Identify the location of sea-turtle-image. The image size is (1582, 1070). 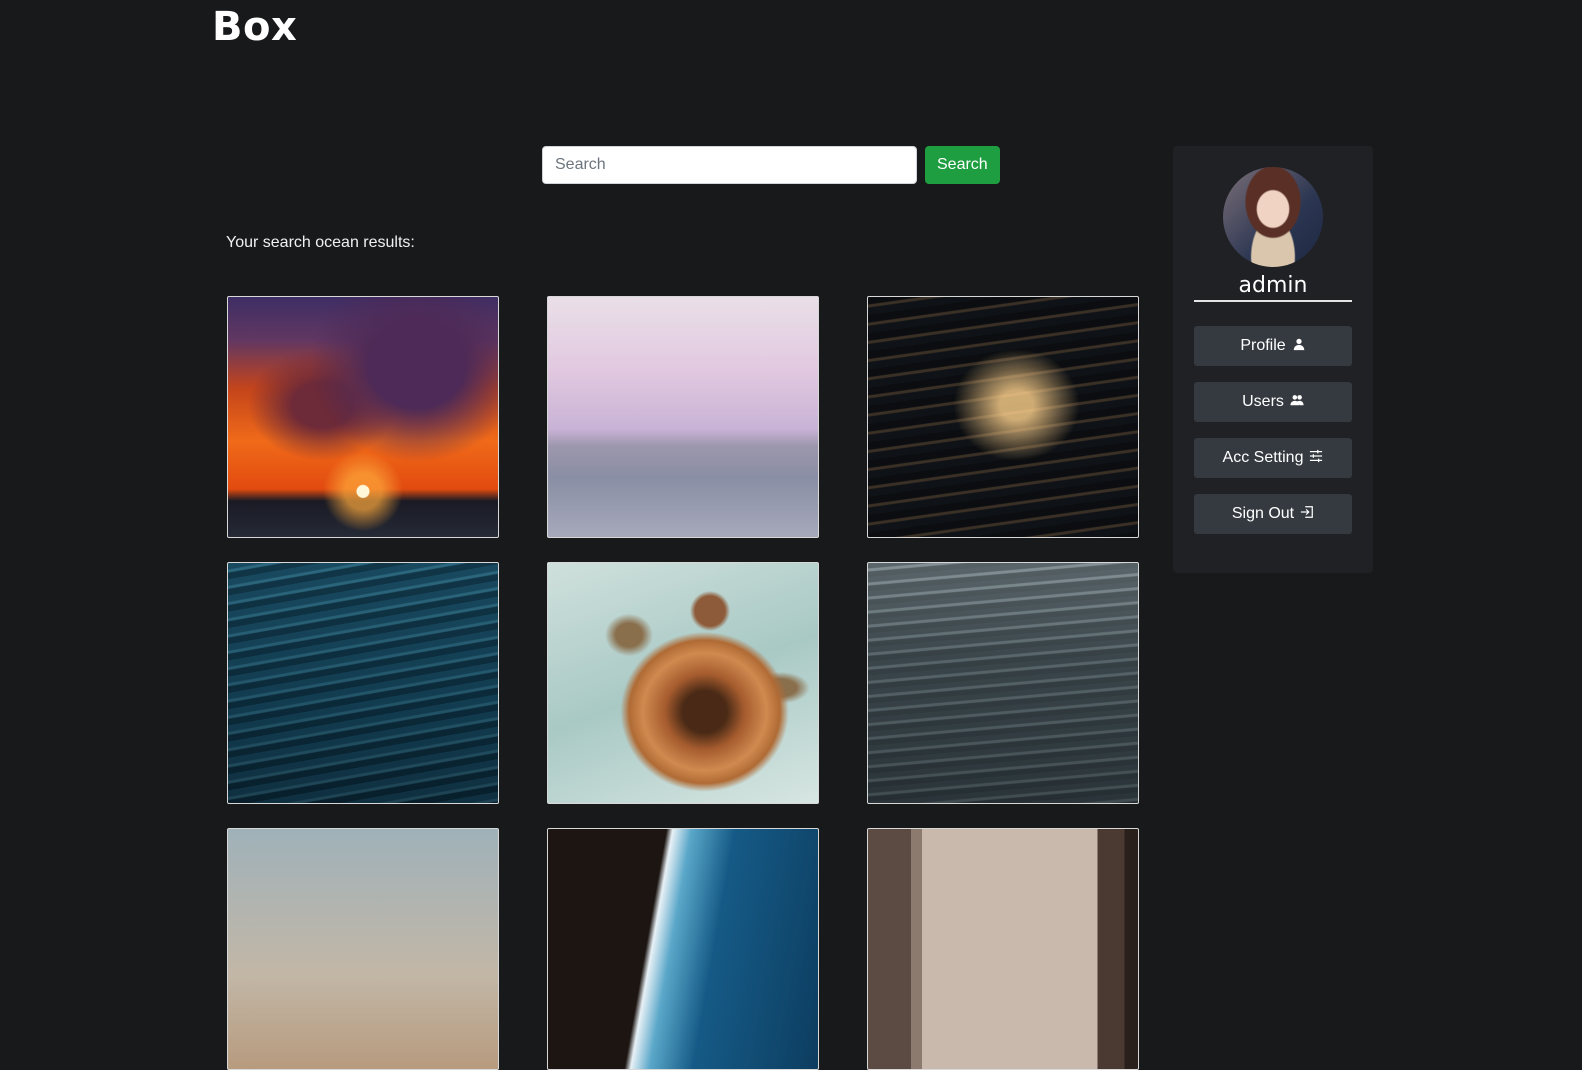
(683, 683).